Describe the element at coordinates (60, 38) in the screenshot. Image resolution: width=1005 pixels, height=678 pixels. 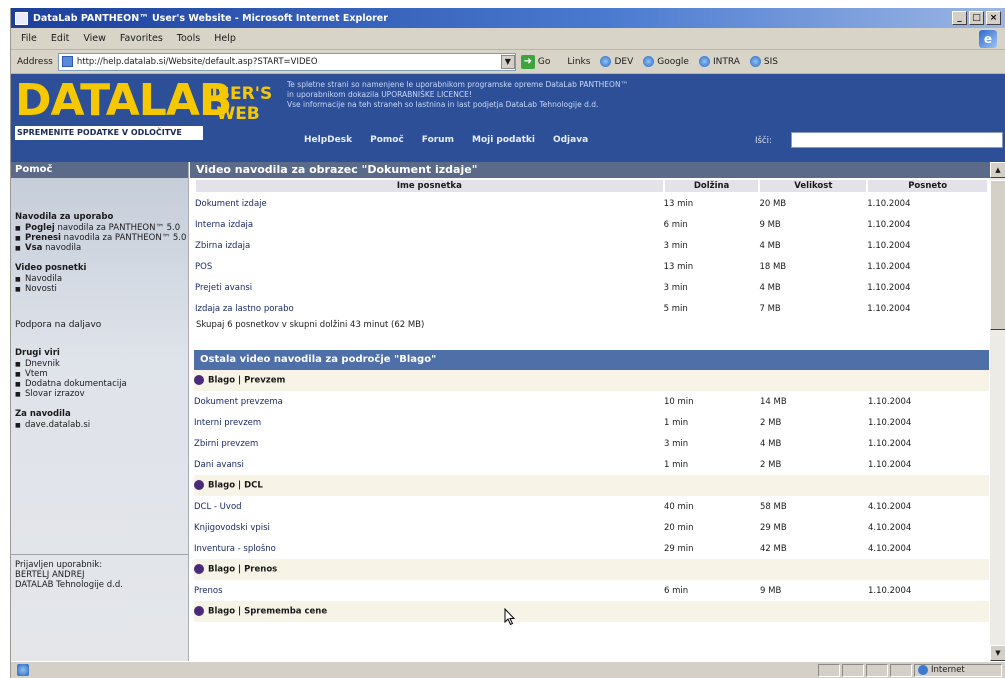
I see `menu-edit: Edit` at that location.